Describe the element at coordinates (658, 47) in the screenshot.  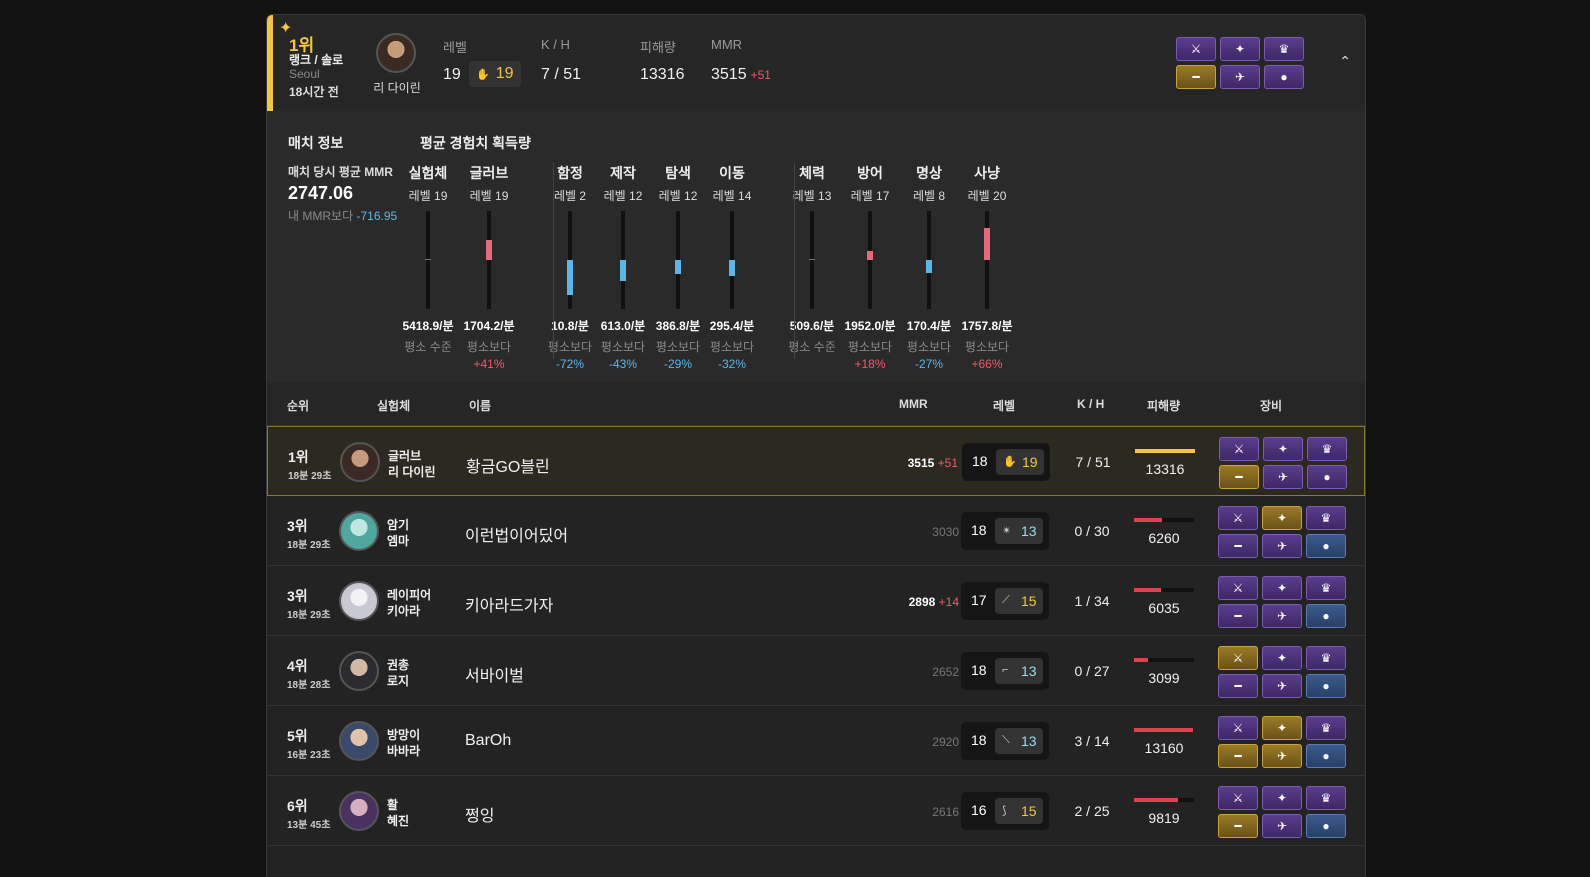
I see `damage-label: 피해량` at that location.